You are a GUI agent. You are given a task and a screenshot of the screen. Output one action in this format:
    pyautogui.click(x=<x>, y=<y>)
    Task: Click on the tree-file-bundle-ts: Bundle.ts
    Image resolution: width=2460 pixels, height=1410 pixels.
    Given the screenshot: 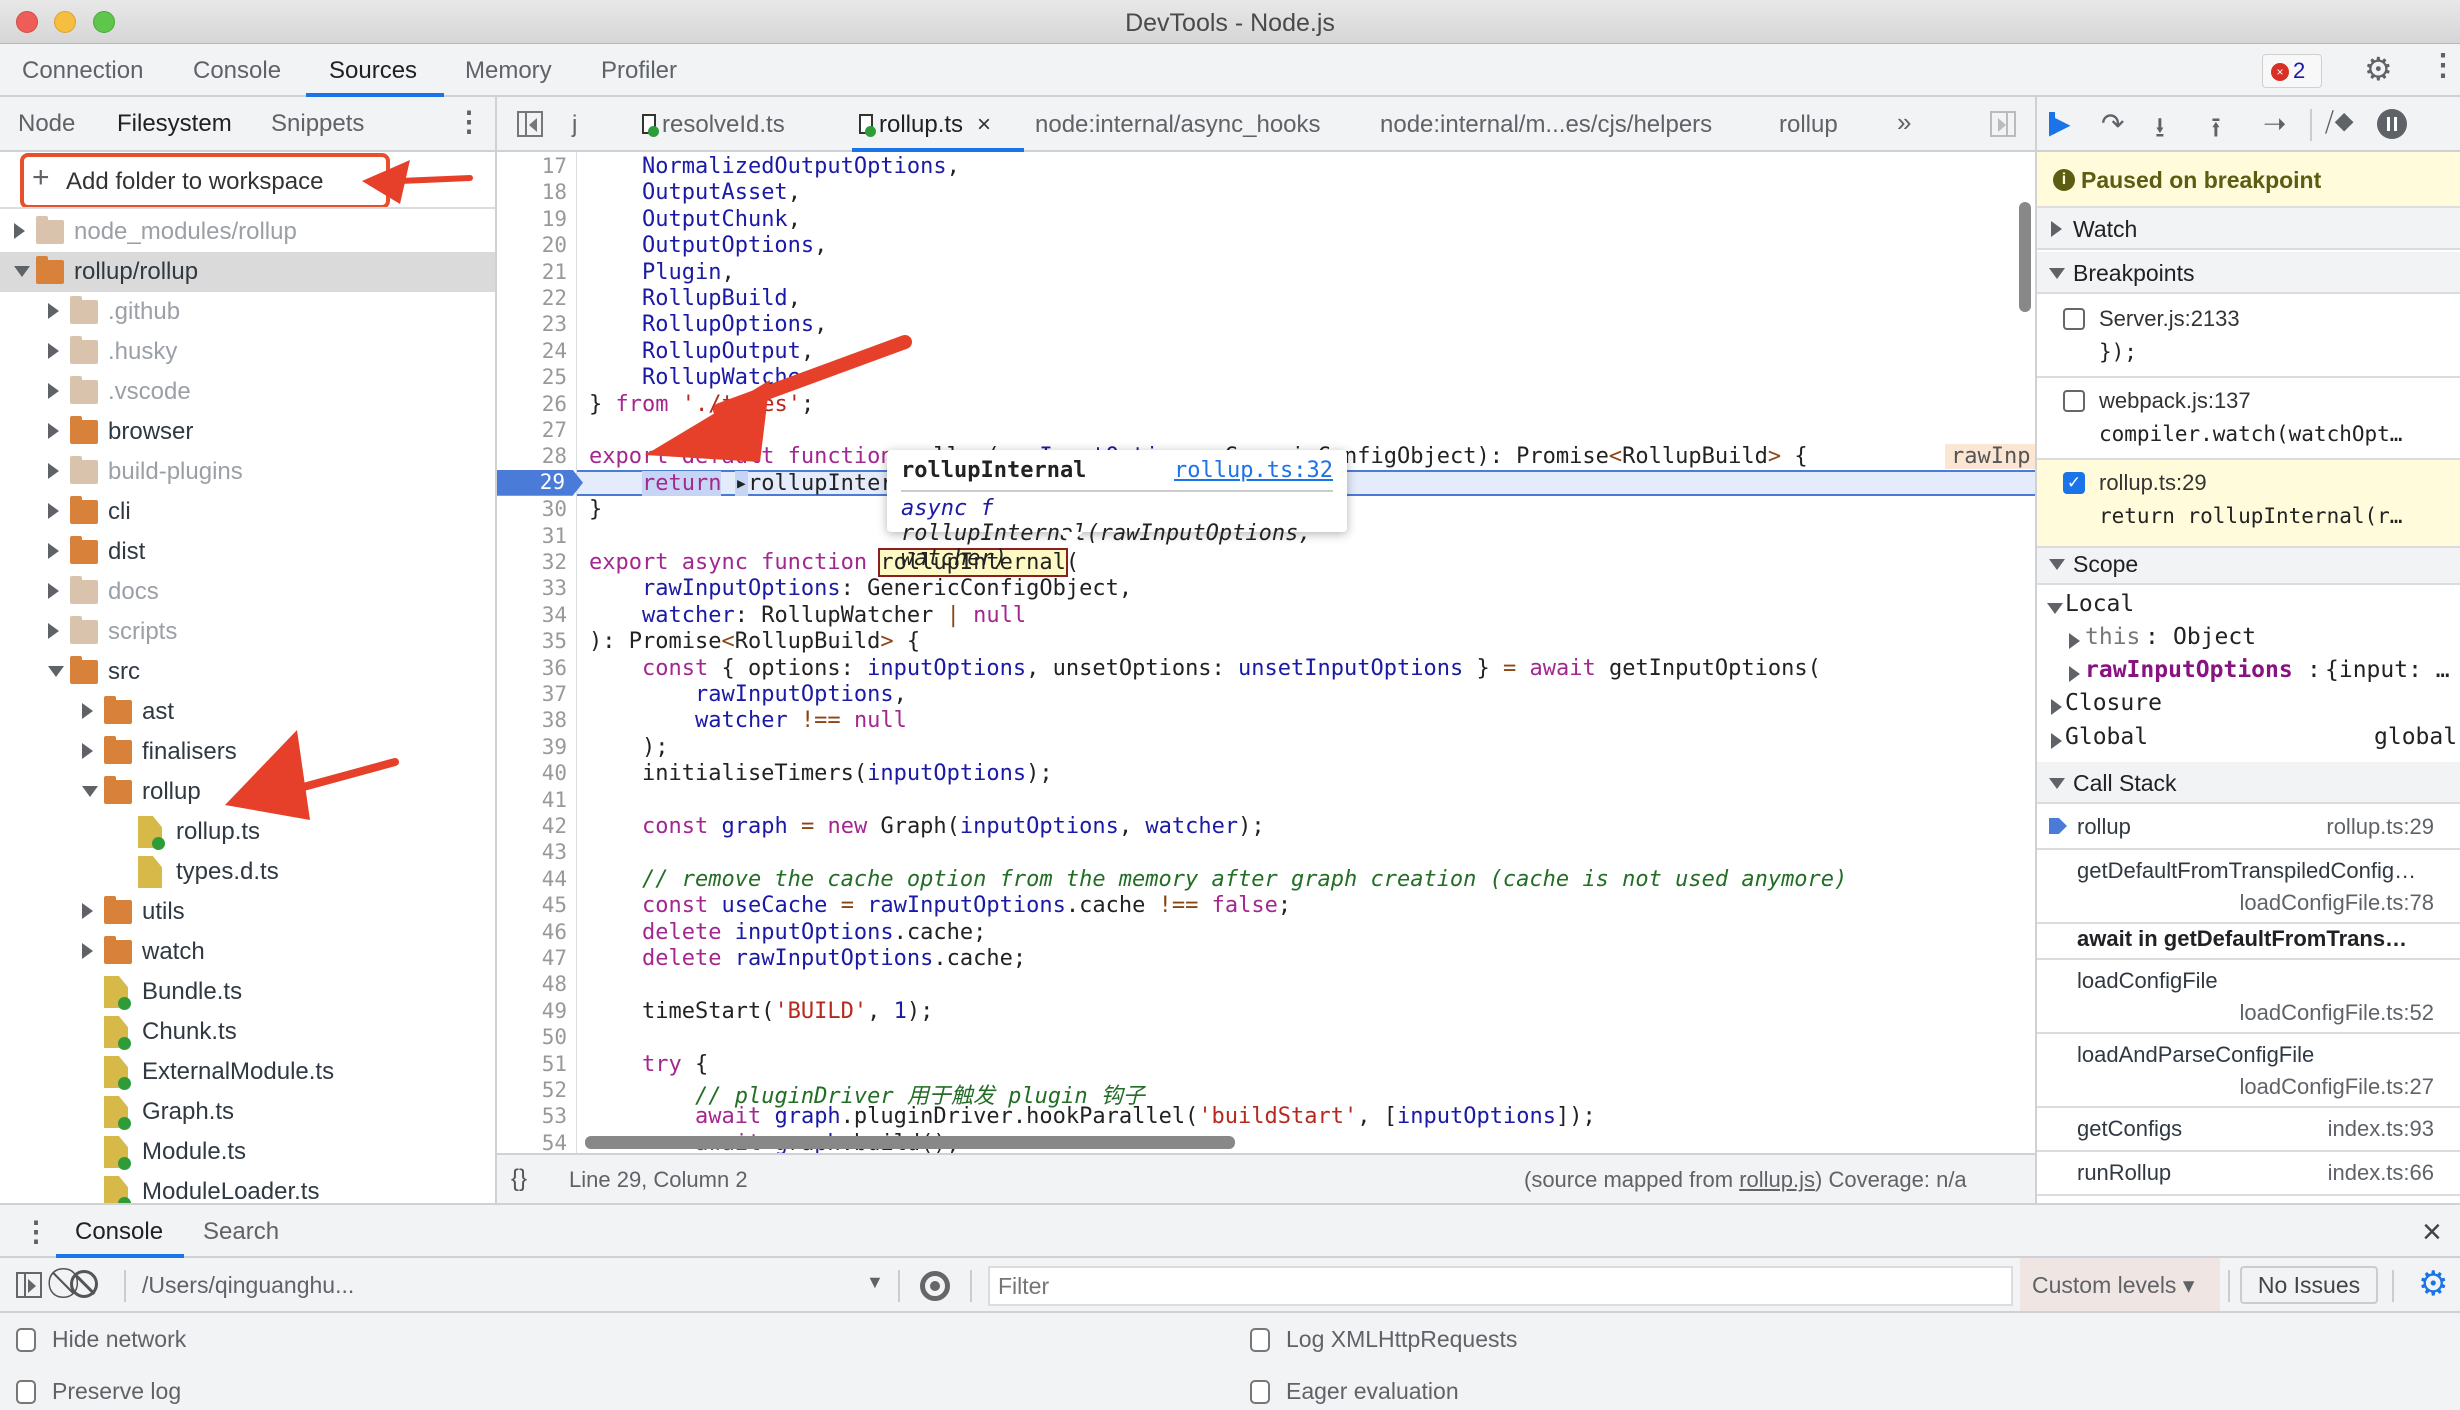 What is the action you would take?
    pyautogui.click(x=247, y=992)
    